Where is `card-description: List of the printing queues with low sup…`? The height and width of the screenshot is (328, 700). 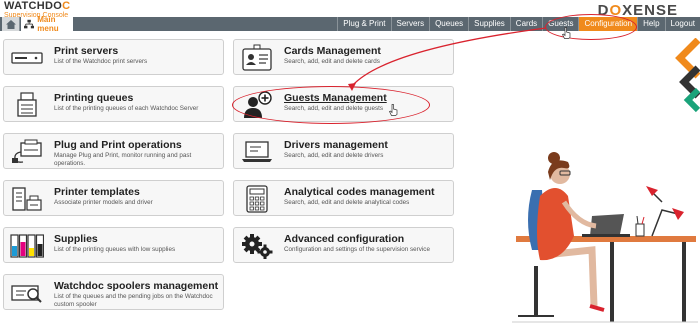 card-description: List of the printing queues with low sup… is located at coordinates (115, 249).